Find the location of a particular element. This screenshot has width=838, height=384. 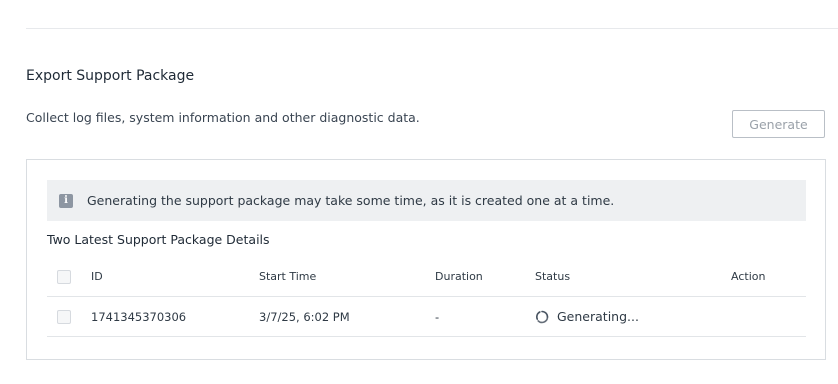

select-all-cell is located at coordinates (64, 276).